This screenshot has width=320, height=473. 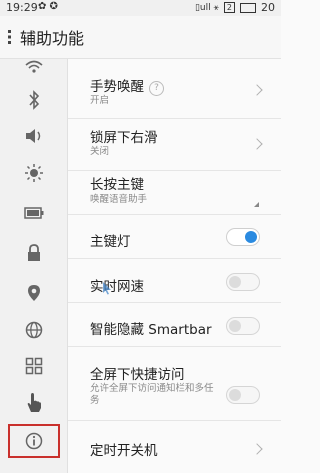 What do you see at coordinates (156, 88) in the screenshot?
I see `help-icon: ?` at bounding box center [156, 88].